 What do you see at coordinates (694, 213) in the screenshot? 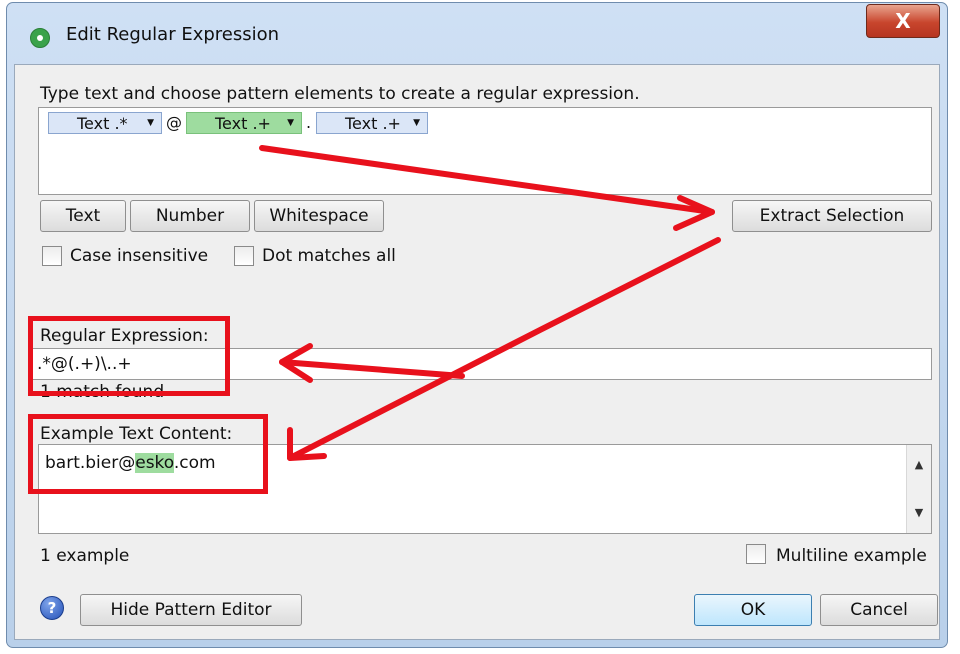
I see `arrow-to-extract-button-head` at bounding box center [694, 213].